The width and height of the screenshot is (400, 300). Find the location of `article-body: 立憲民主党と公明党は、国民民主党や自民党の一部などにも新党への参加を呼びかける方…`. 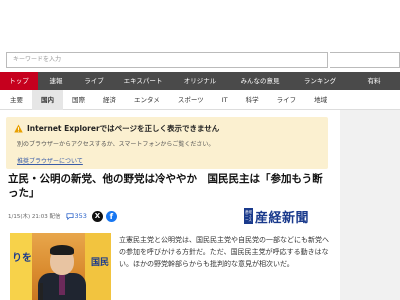

article-body: 立憲民主党と公明党は、国民民主党や自民党の一部などにも新党への参加を呼びかける方… is located at coordinates (224, 252).